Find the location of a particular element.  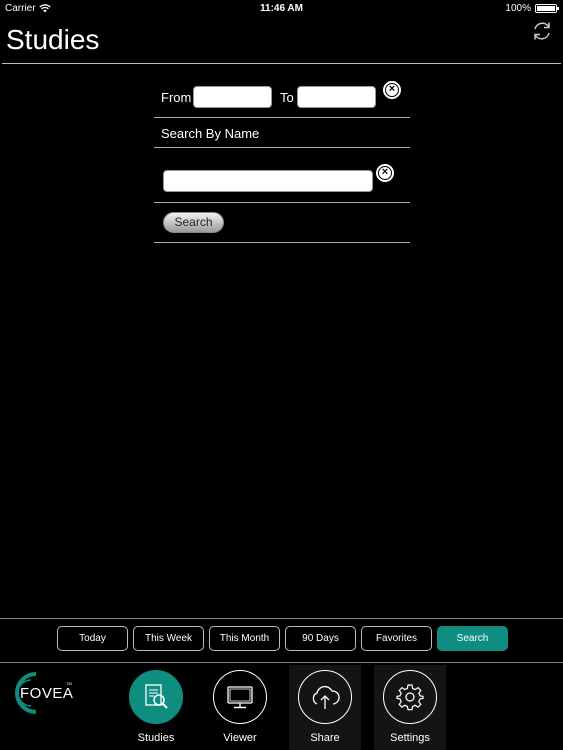

tab-studies-label: Studies is located at coordinates (156, 738).